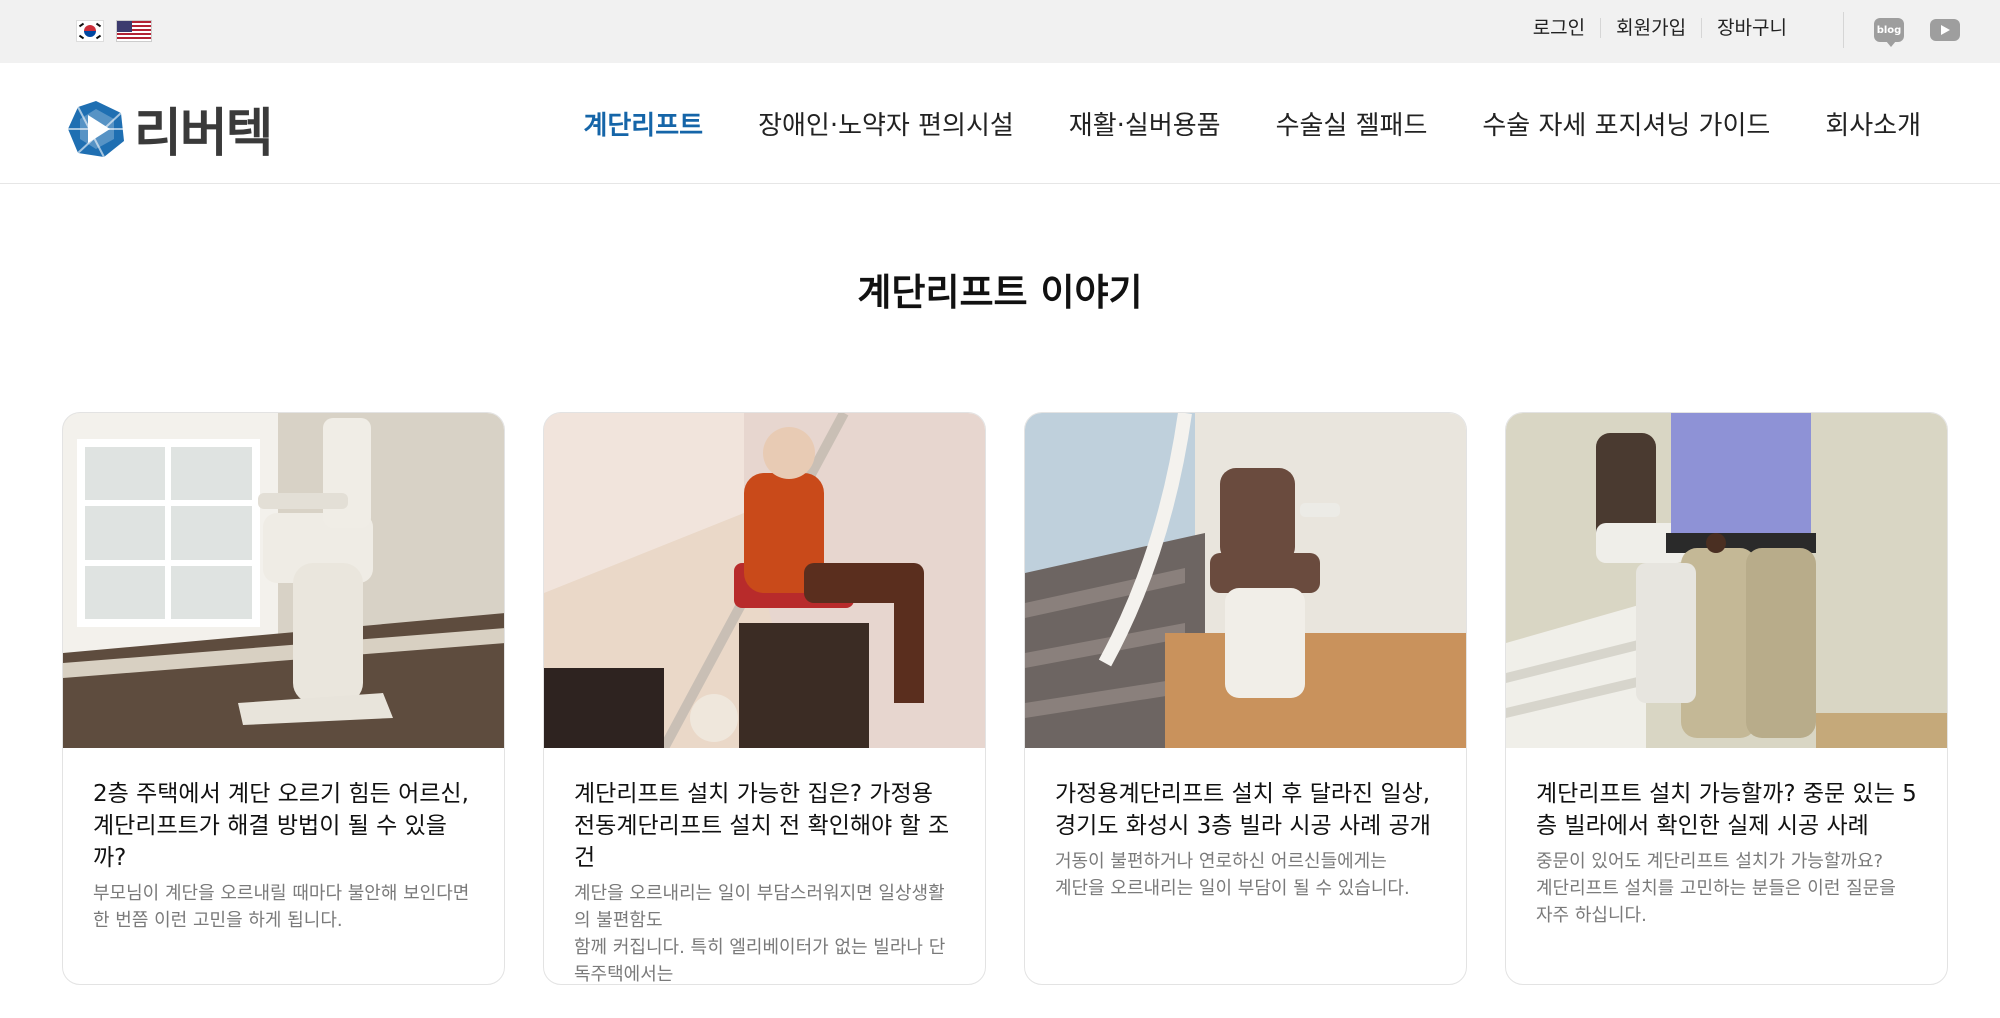 This screenshot has width=2000, height=1018. What do you see at coordinates (90, 31) in the screenshot?
I see `flag-korea-icon` at bounding box center [90, 31].